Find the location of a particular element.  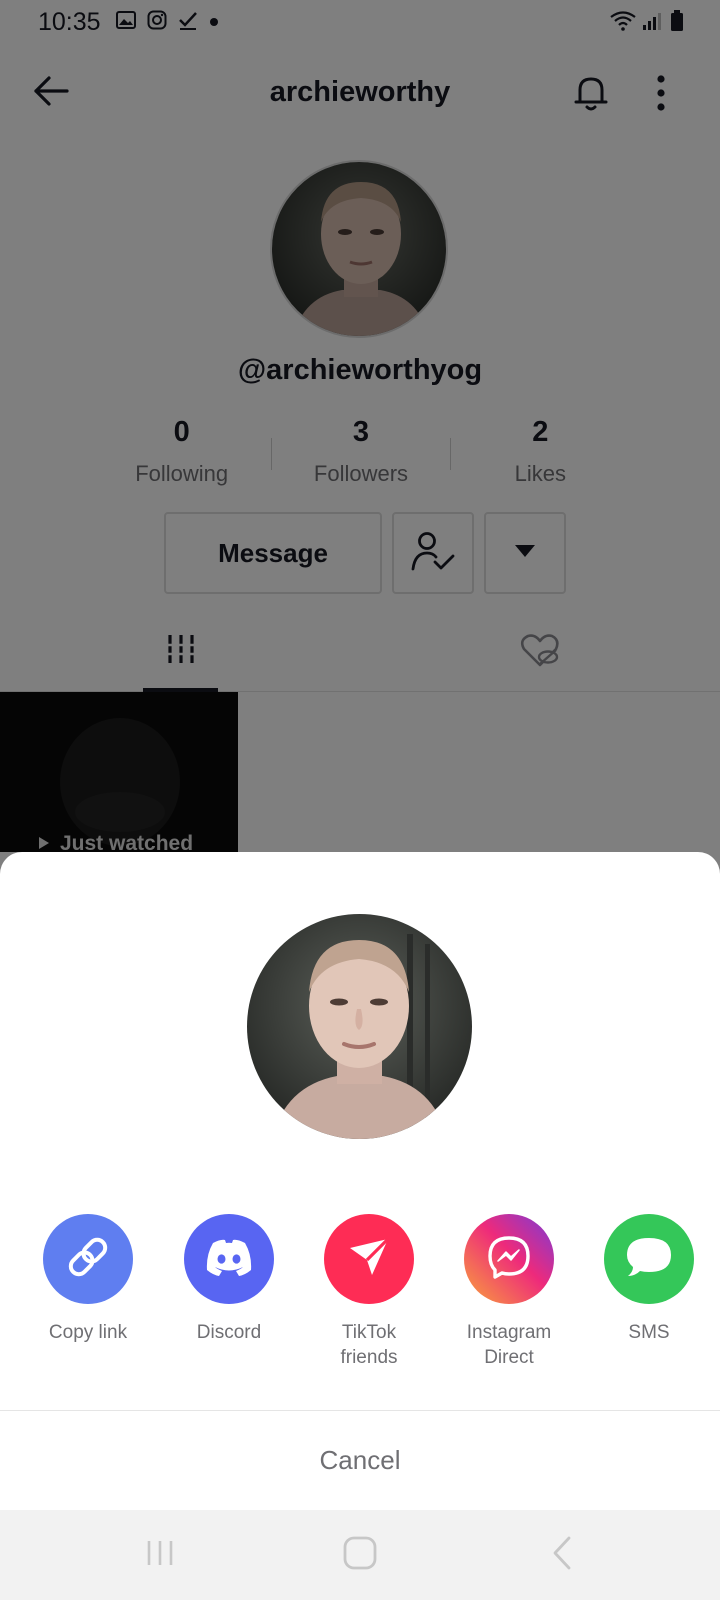

share-tiktok-friends: TikTok friends is located at coordinates (369, 1292).